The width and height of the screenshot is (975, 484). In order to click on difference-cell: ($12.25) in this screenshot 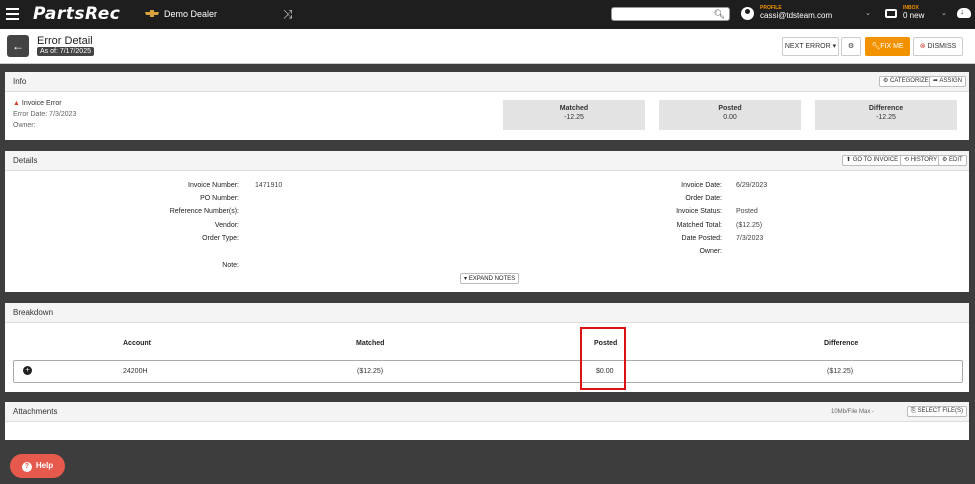, I will do `click(840, 371)`.